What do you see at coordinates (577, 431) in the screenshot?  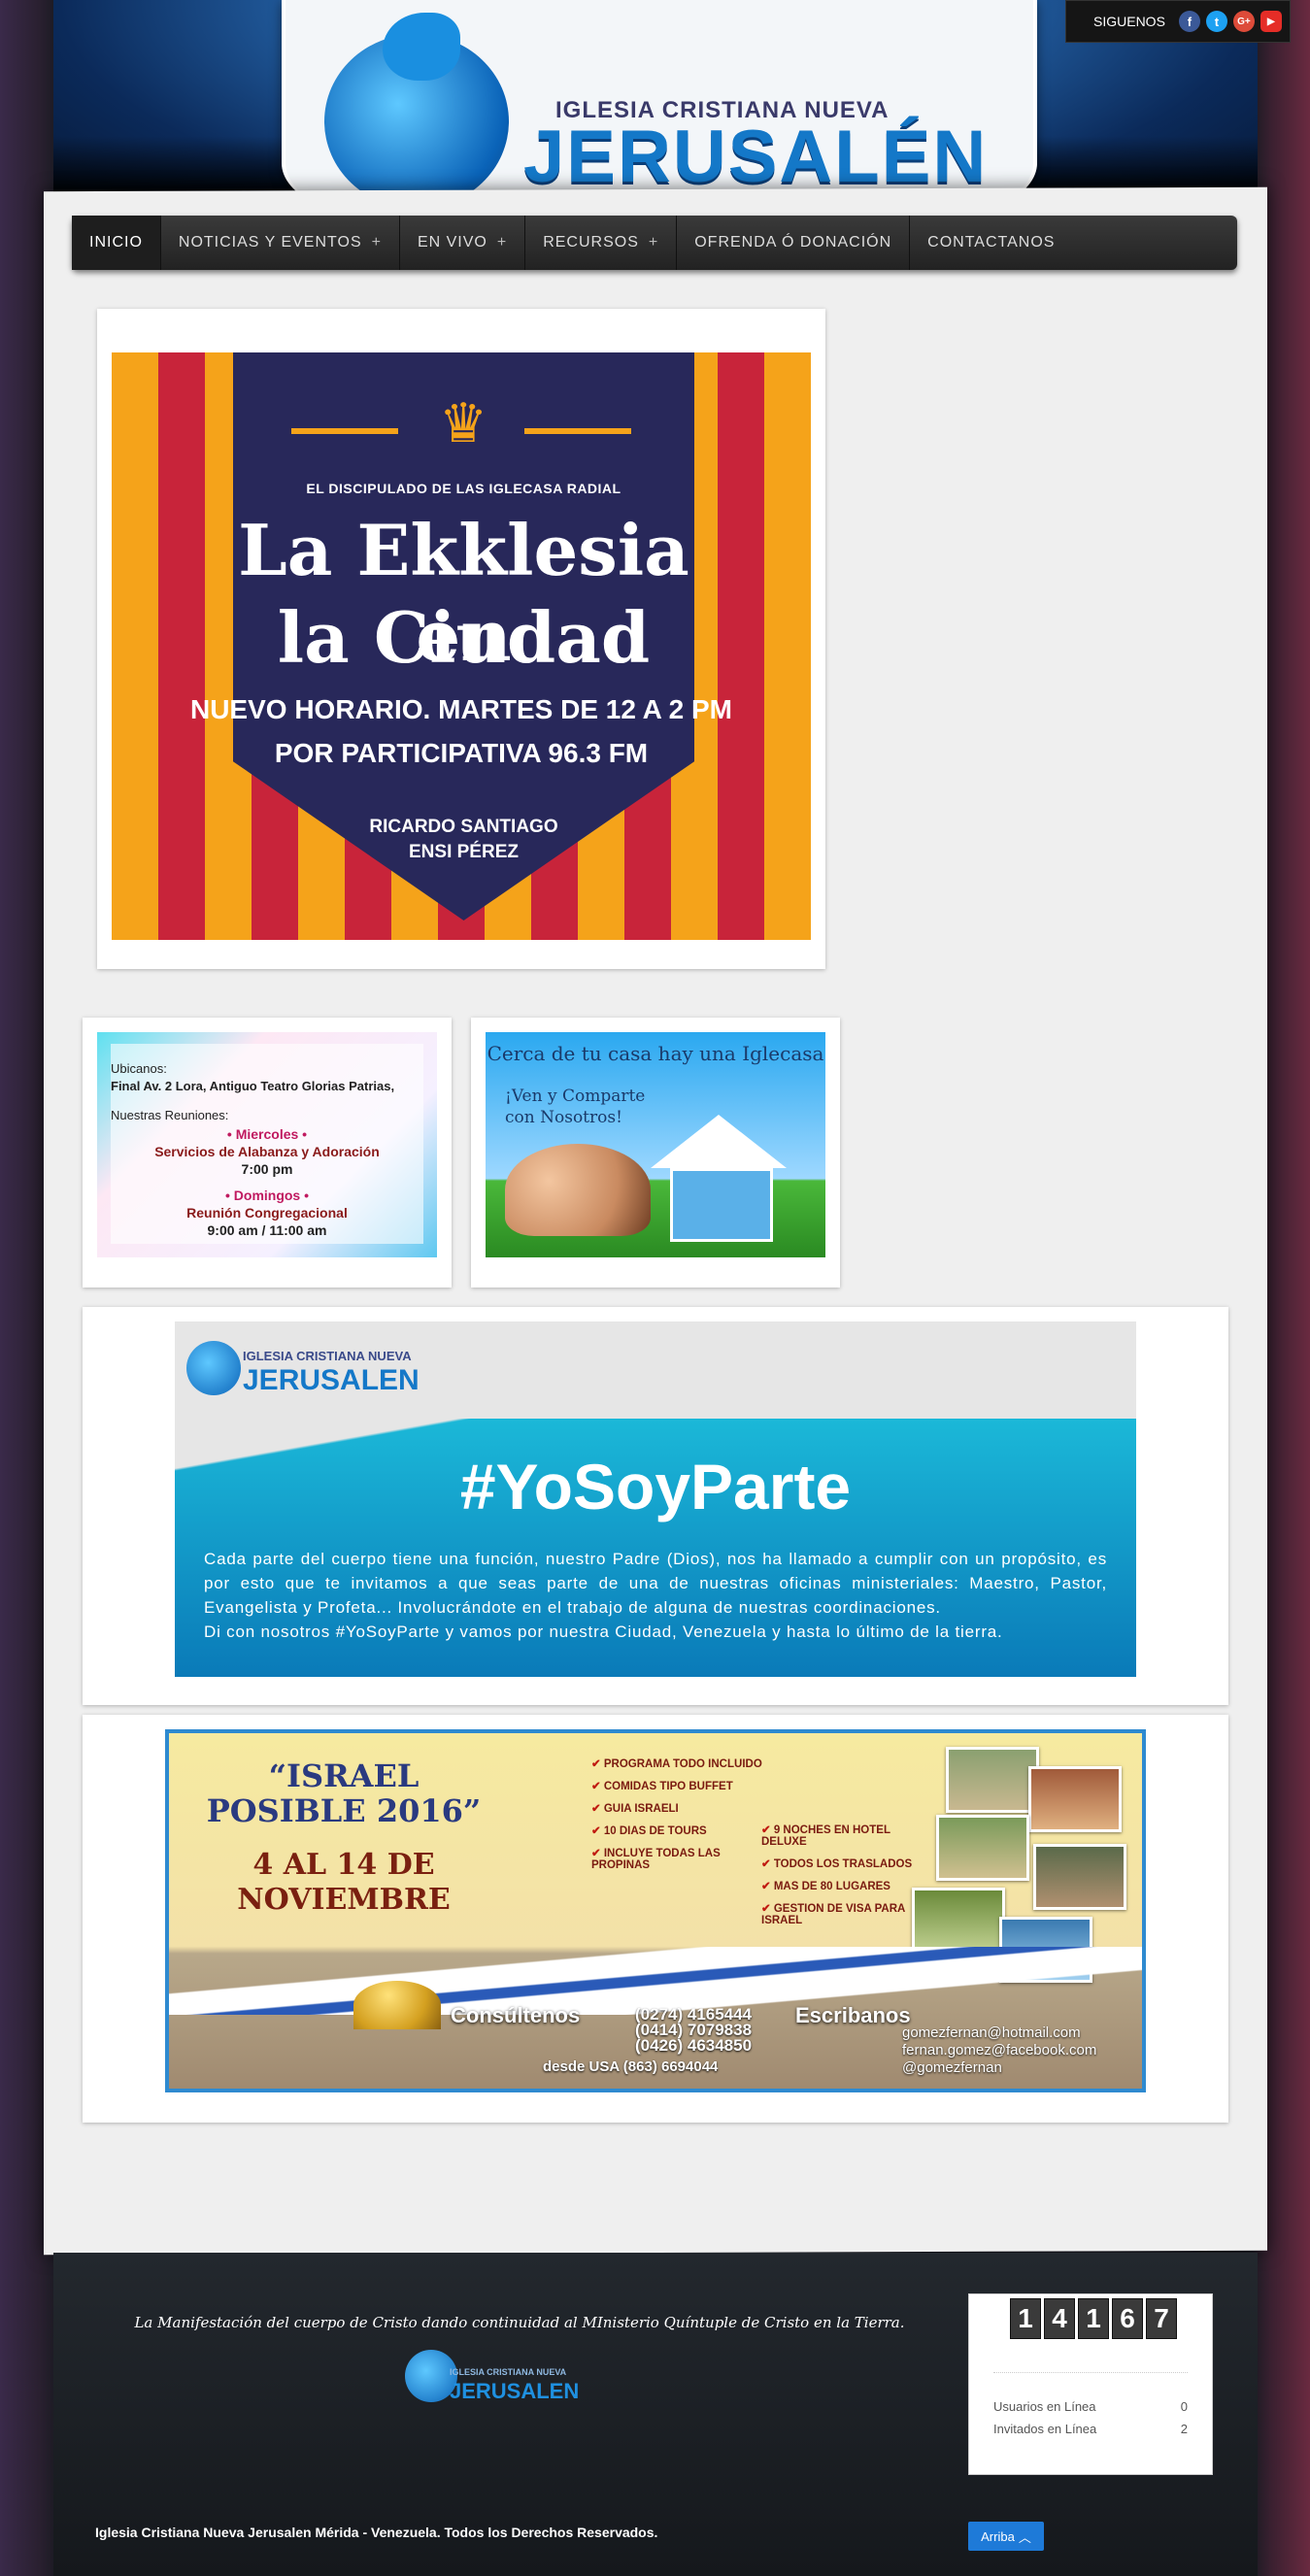 I see `sword-right-icon` at bounding box center [577, 431].